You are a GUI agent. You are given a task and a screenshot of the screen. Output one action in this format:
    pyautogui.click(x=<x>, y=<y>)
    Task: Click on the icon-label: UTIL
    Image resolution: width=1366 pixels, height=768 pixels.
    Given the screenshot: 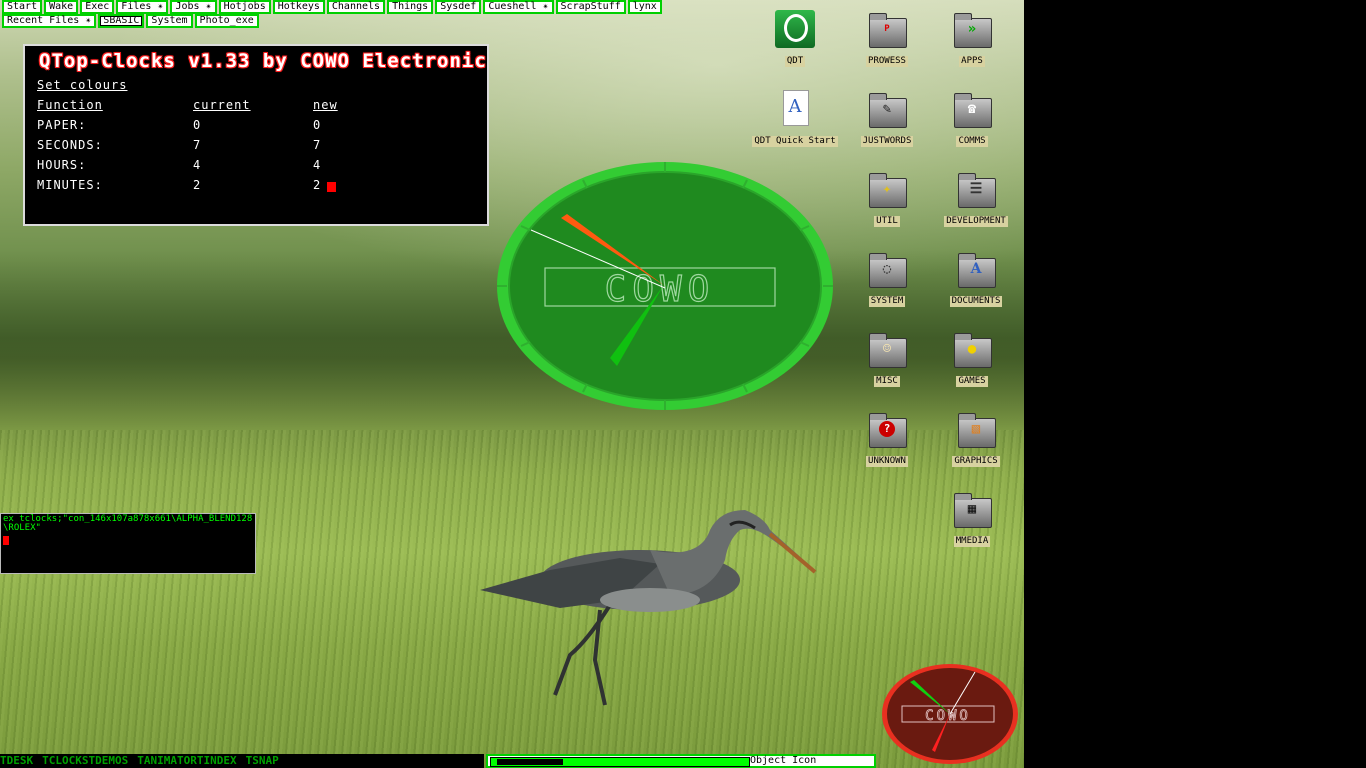 What is the action you would take?
    pyautogui.click(x=887, y=221)
    